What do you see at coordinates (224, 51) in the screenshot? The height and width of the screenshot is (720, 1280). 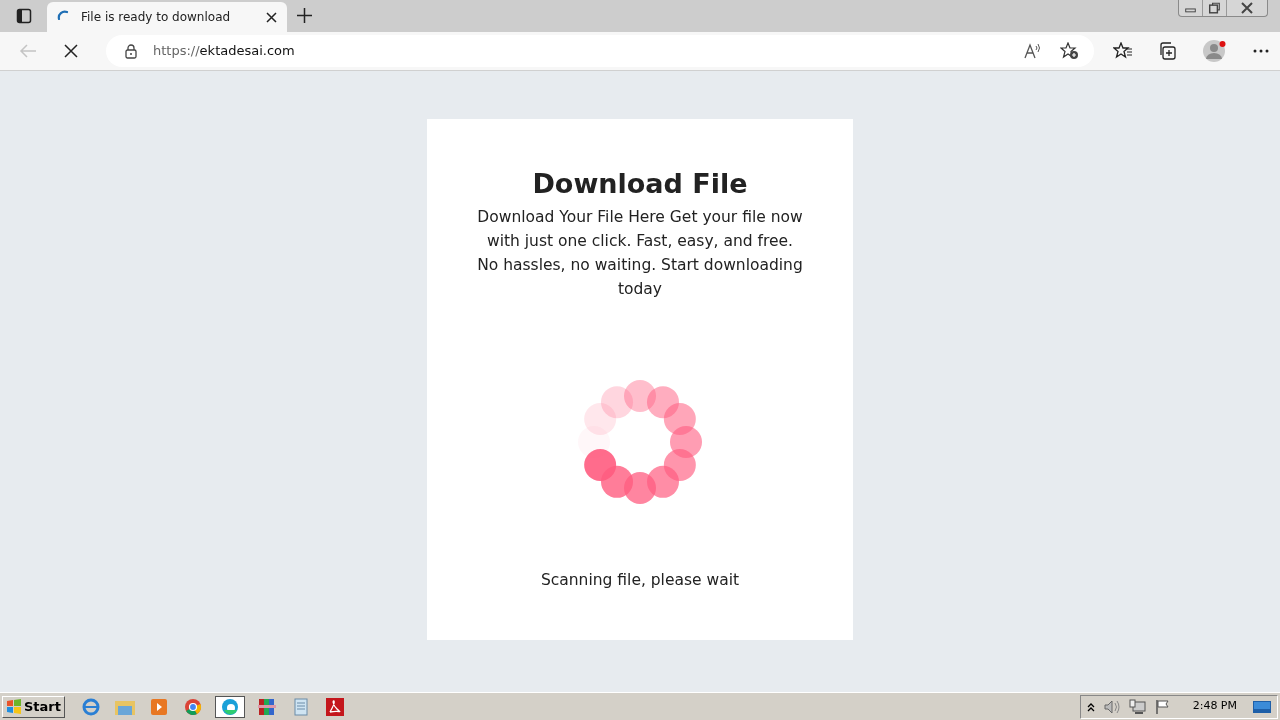 I see `url-text: https://ektadesai.com` at bounding box center [224, 51].